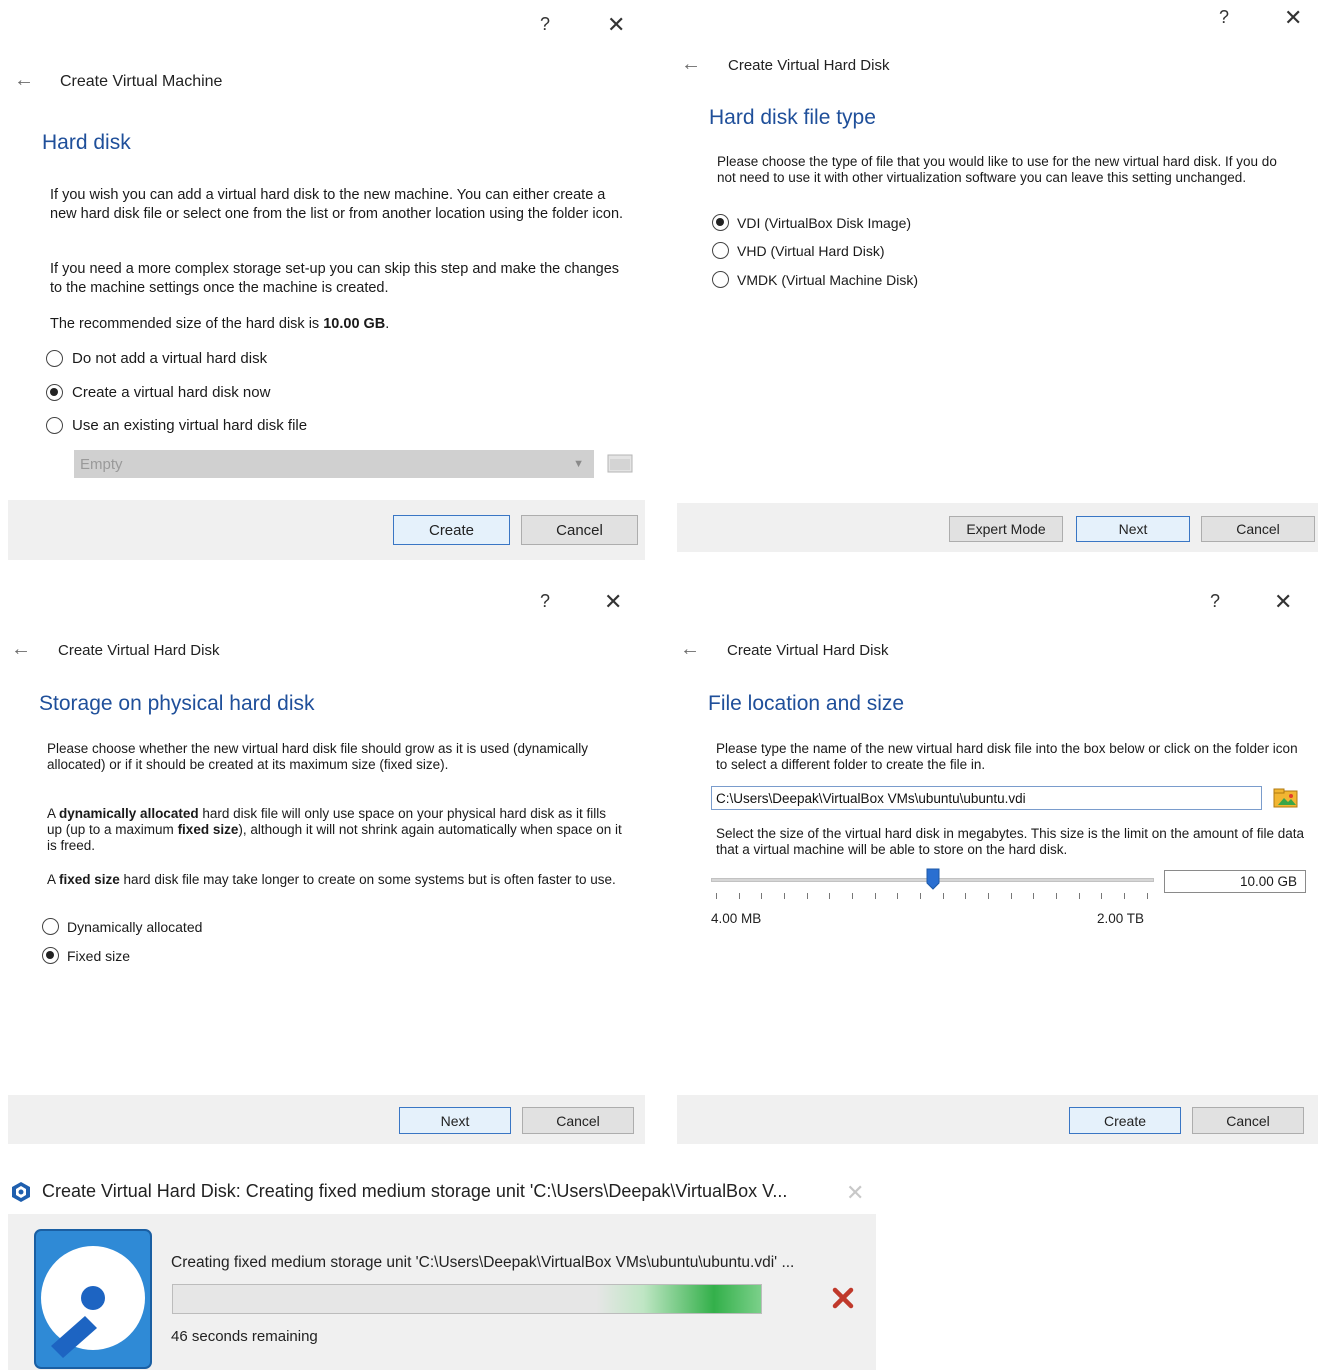 Image resolution: width=1318 pixels, height=1370 pixels. What do you see at coordinates (187, 324) in the screenshot?
I see `recommended-prefix: The recommended size of the hard disk is` at bounding box center [187, 324].